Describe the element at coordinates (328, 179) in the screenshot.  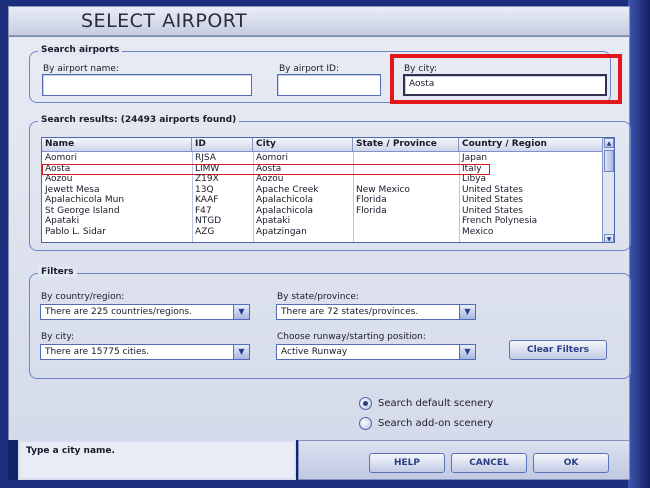
I see `table-row: Aozou Z19X Aozou Libya` at that location.